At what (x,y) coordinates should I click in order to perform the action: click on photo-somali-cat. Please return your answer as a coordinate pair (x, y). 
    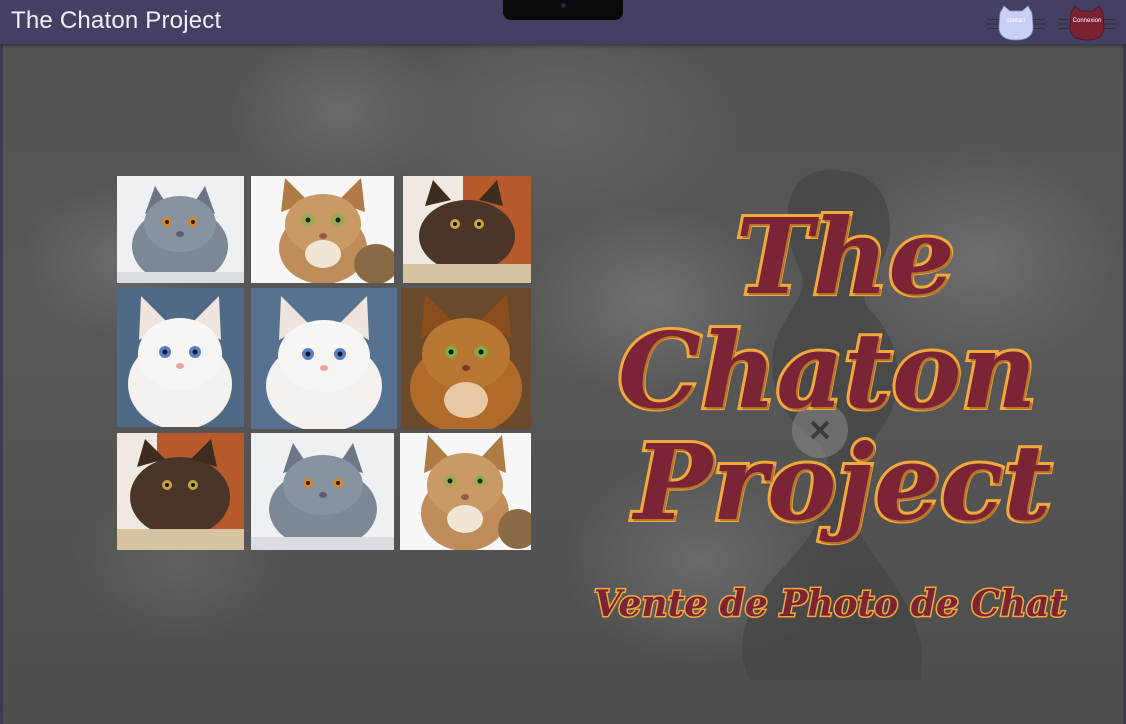
    Looking at the image, I should click on (466, 358).